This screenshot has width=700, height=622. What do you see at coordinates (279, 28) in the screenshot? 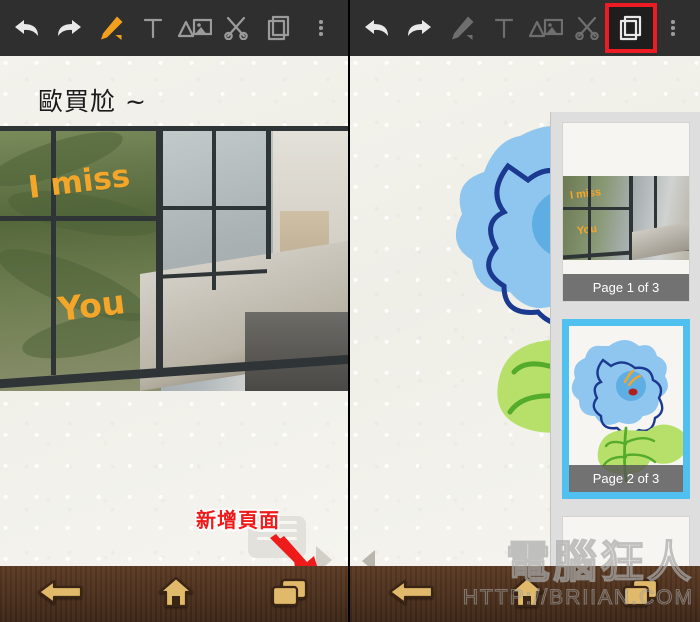
I see `pages-button` at bounding box center [279, 28].